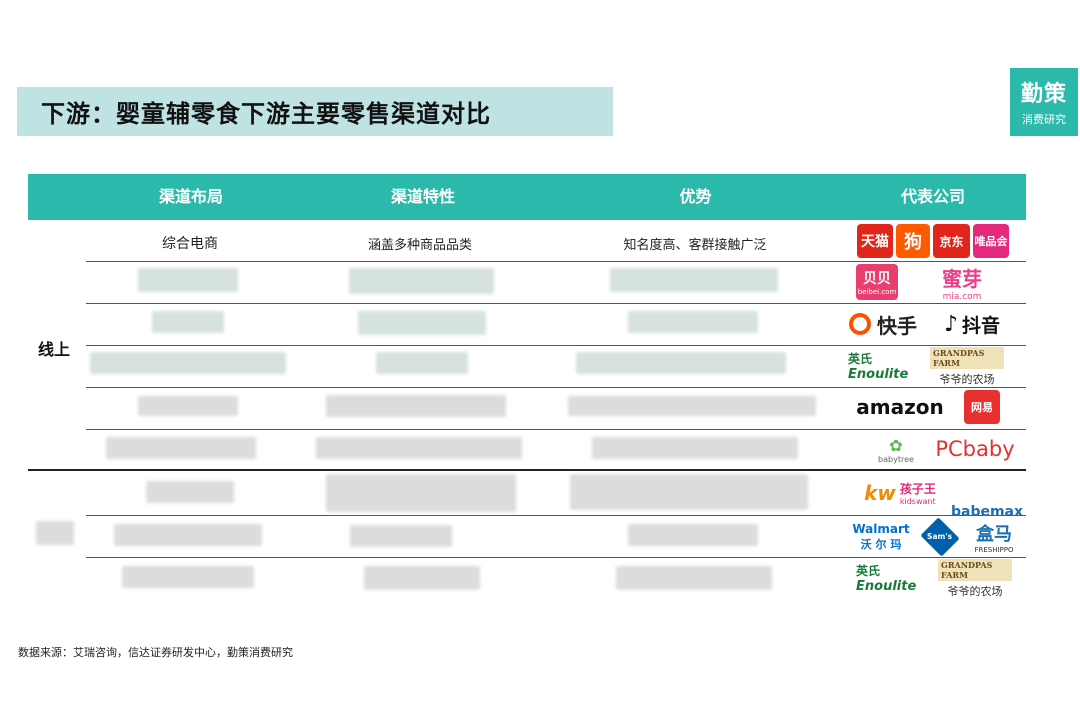 Image resolution: width=1080 pixels, height=714 pixels. Describe the element at coordinates (967, 379) in the screenshot. I see `grandpas-cn: 爷爷的农场` at that location.